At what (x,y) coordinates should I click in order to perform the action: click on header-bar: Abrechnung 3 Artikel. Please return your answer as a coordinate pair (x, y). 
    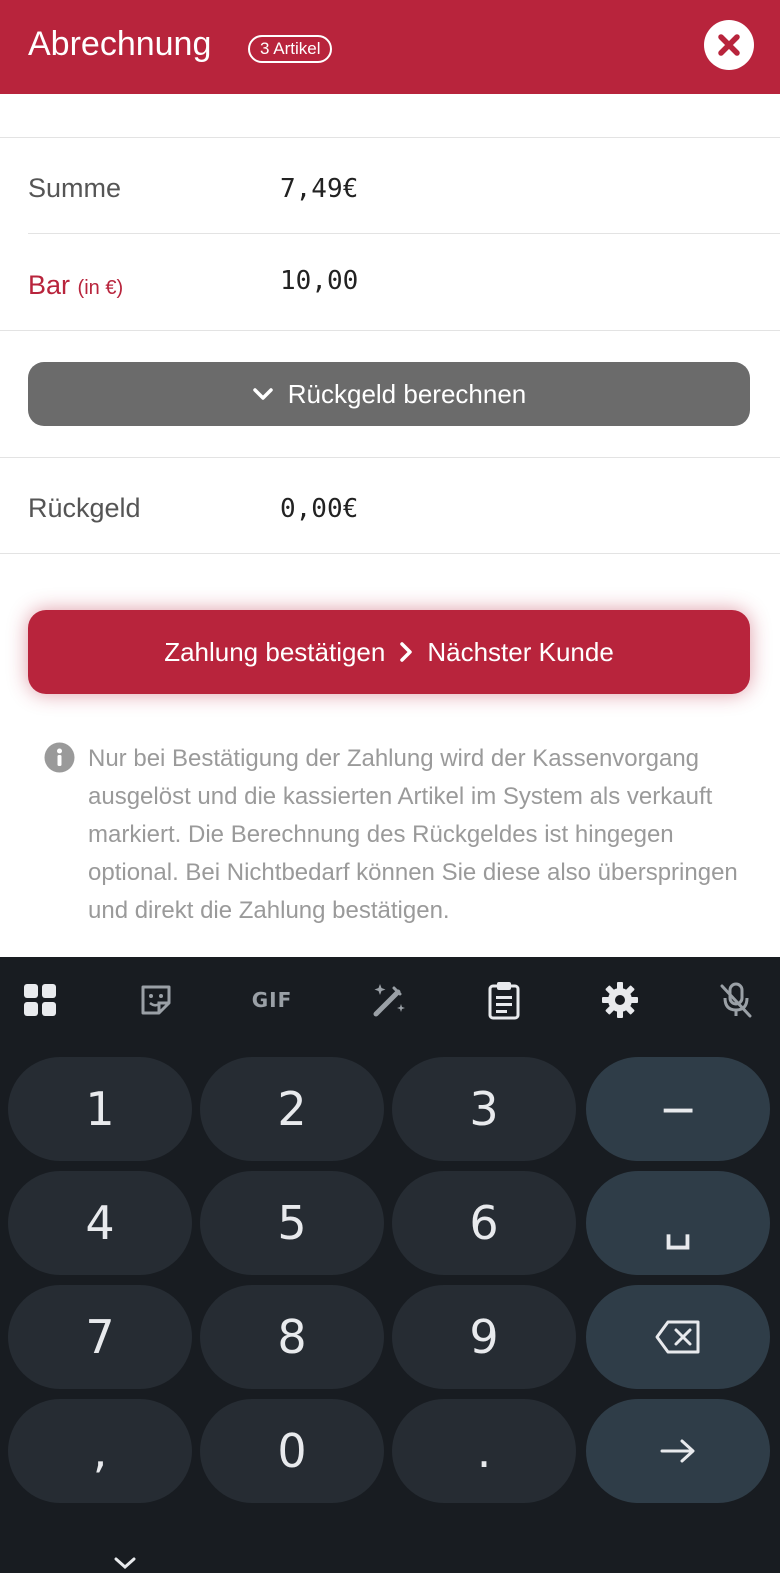
    Looking at the image, I should click on (390, 47).